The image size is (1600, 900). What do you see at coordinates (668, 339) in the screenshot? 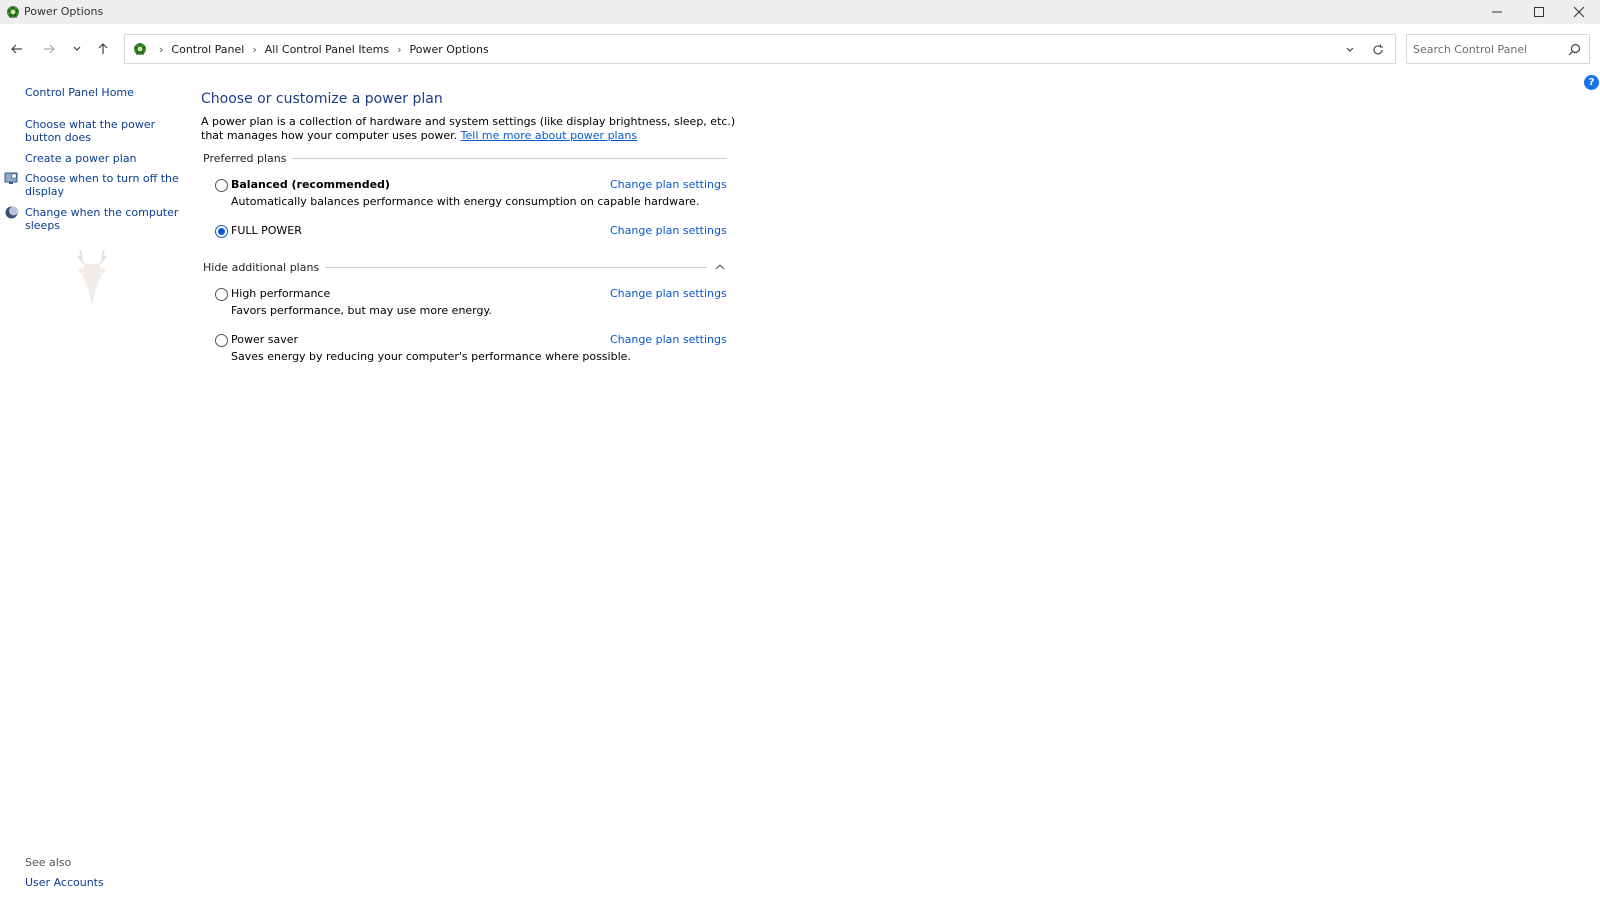
I see `plan-power-saver-change-link: Change plan settings` at bounding box center [668, 339].